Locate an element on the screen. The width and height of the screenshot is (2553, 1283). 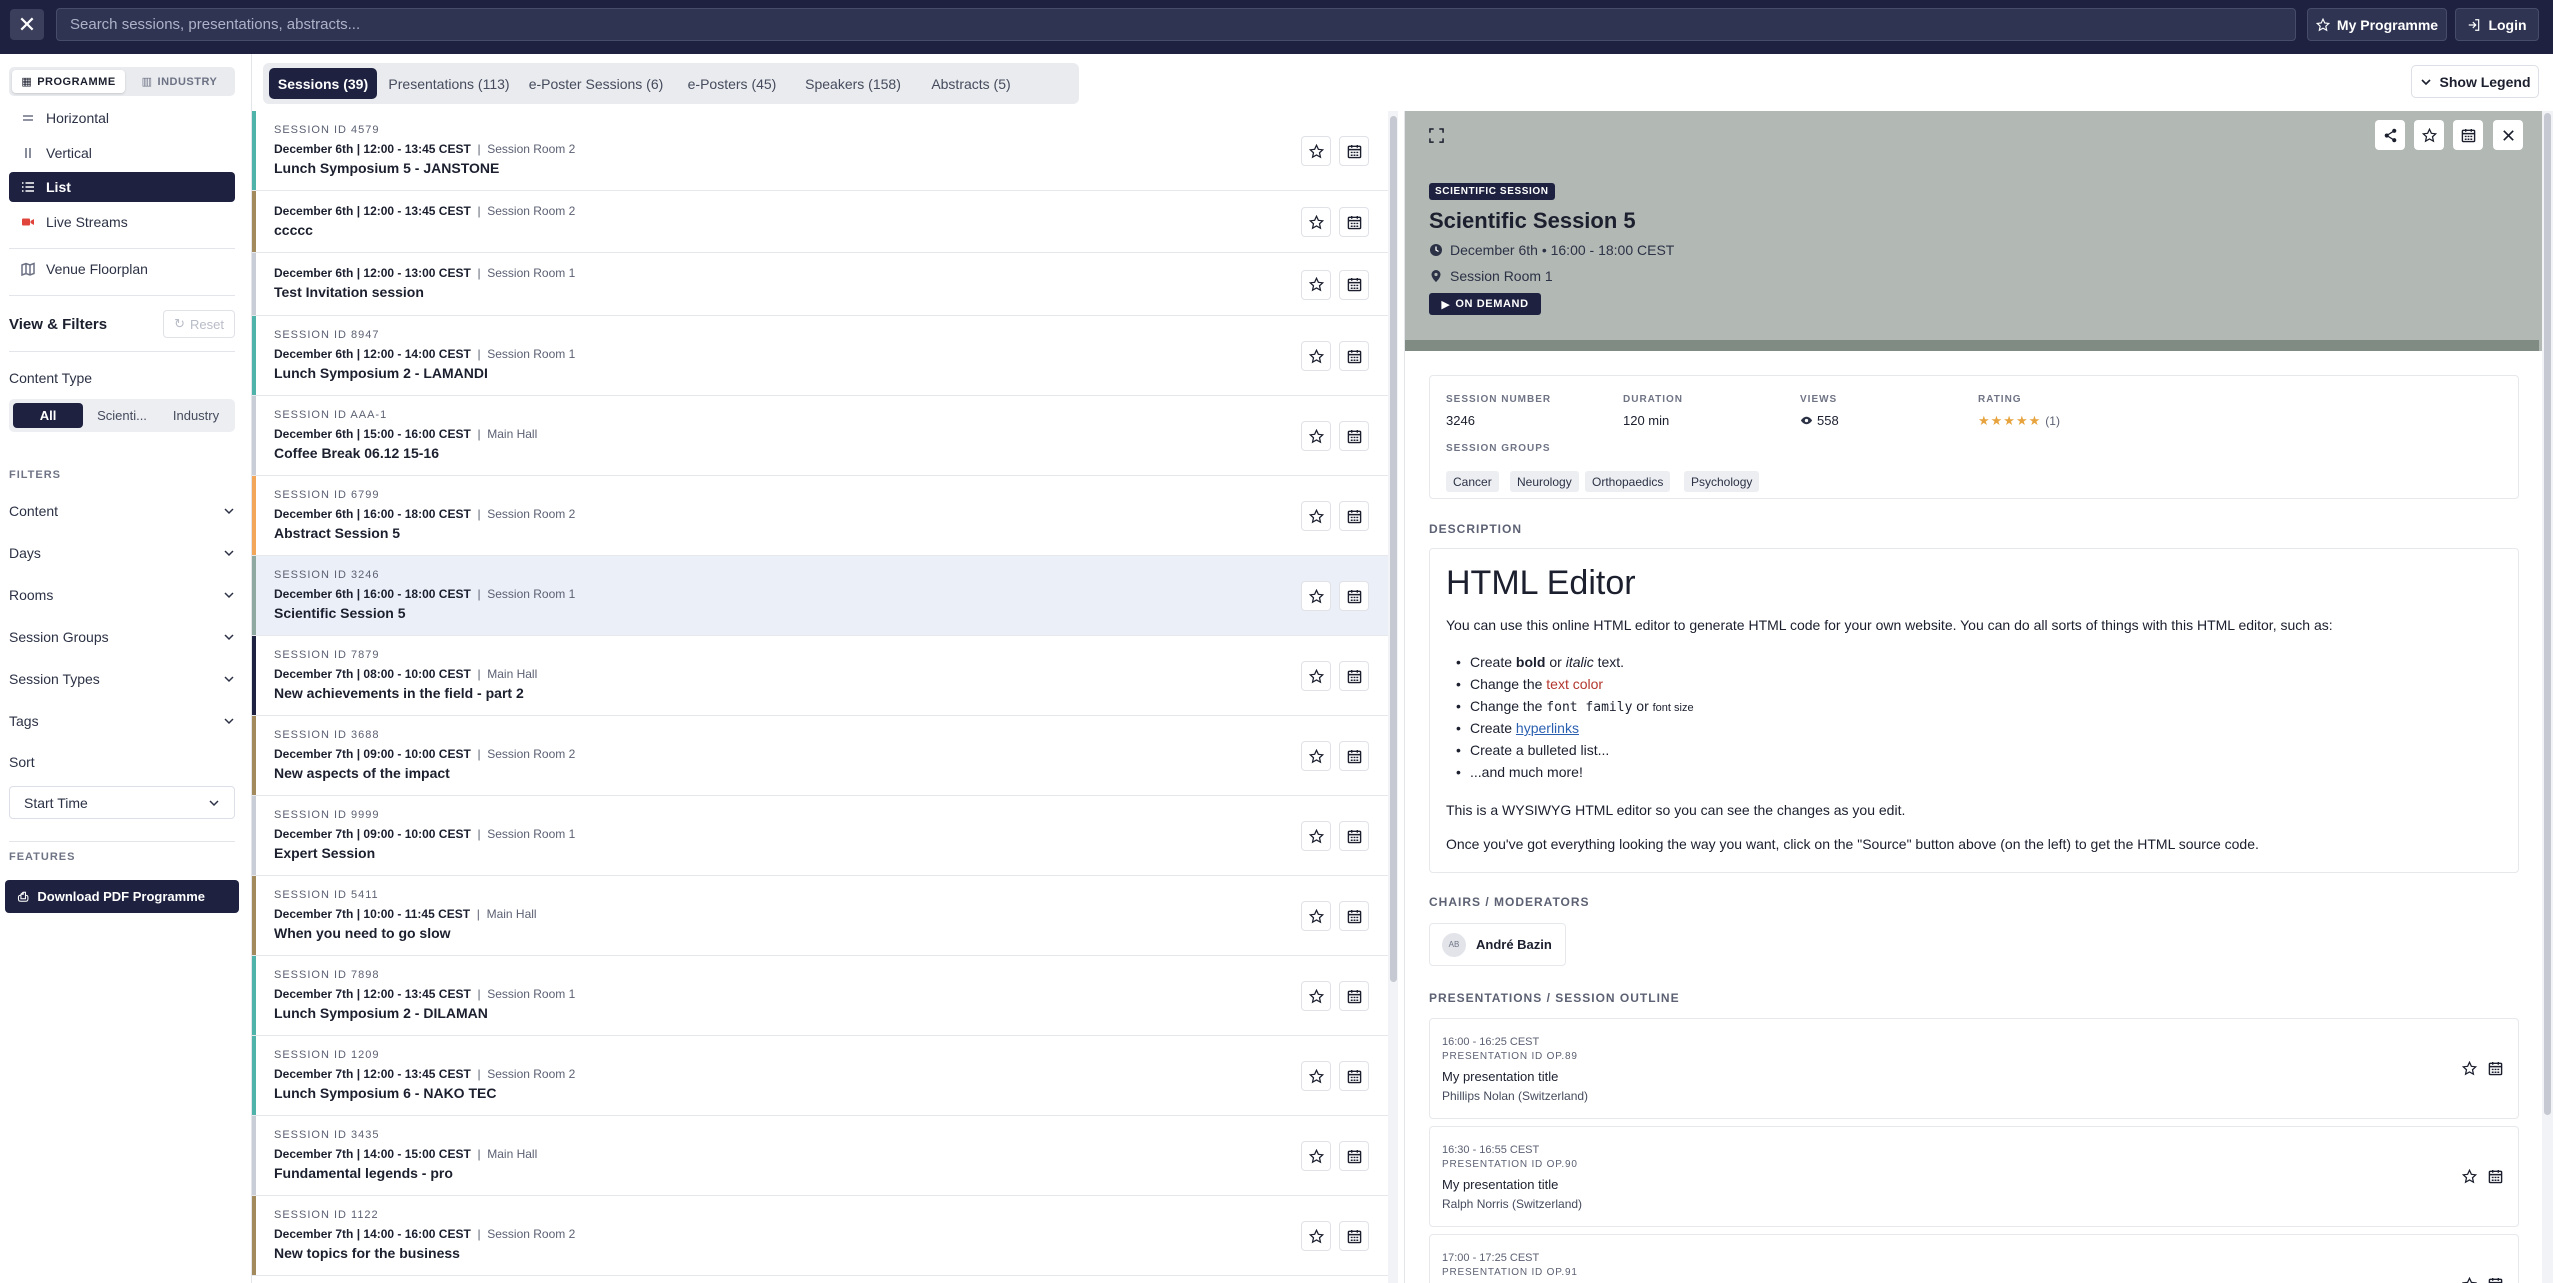
chair-card: AB André Bazin is located at coordinates (1497, 944).